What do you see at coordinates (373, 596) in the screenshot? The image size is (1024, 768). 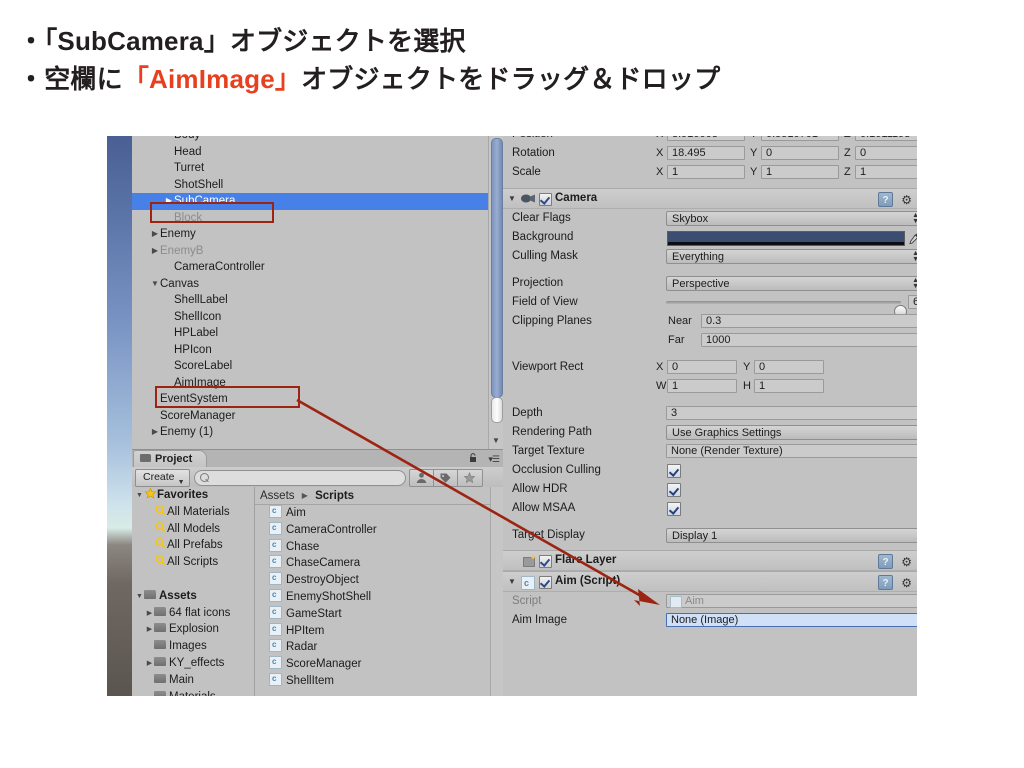 I see `asset-item-enemyshotshell: EnemyShotShell` at bounding box center [373, 596].